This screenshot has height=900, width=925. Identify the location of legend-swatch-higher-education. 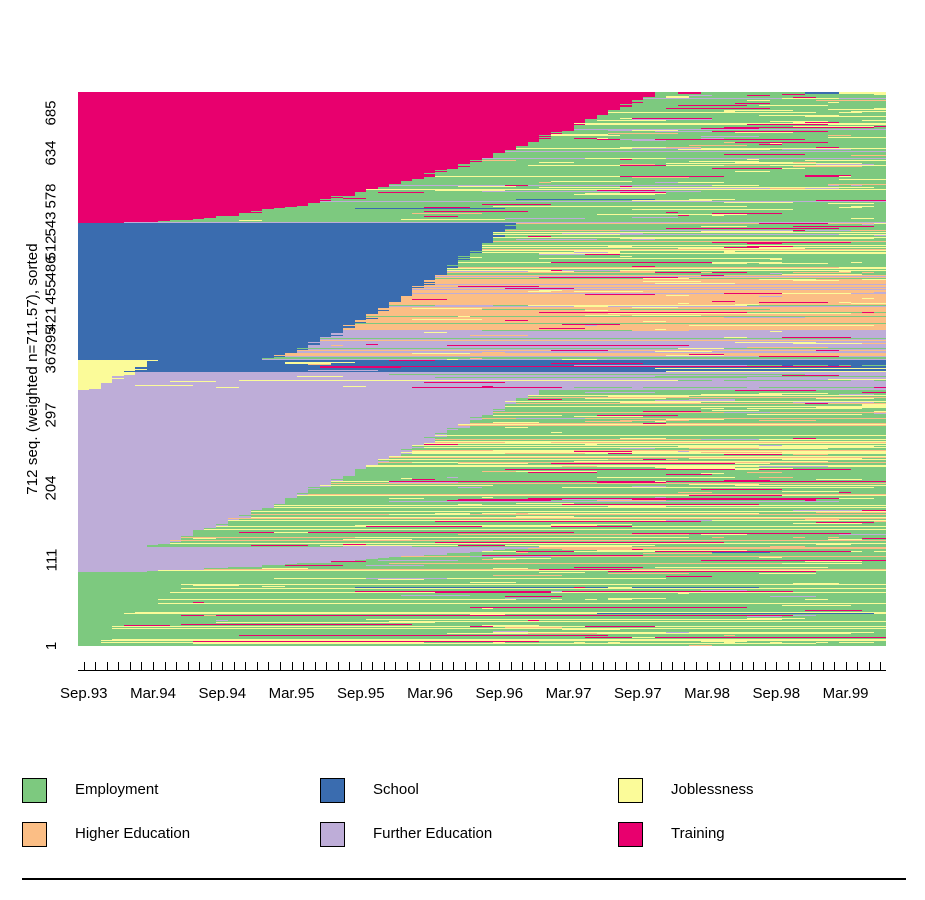
(34, 834).